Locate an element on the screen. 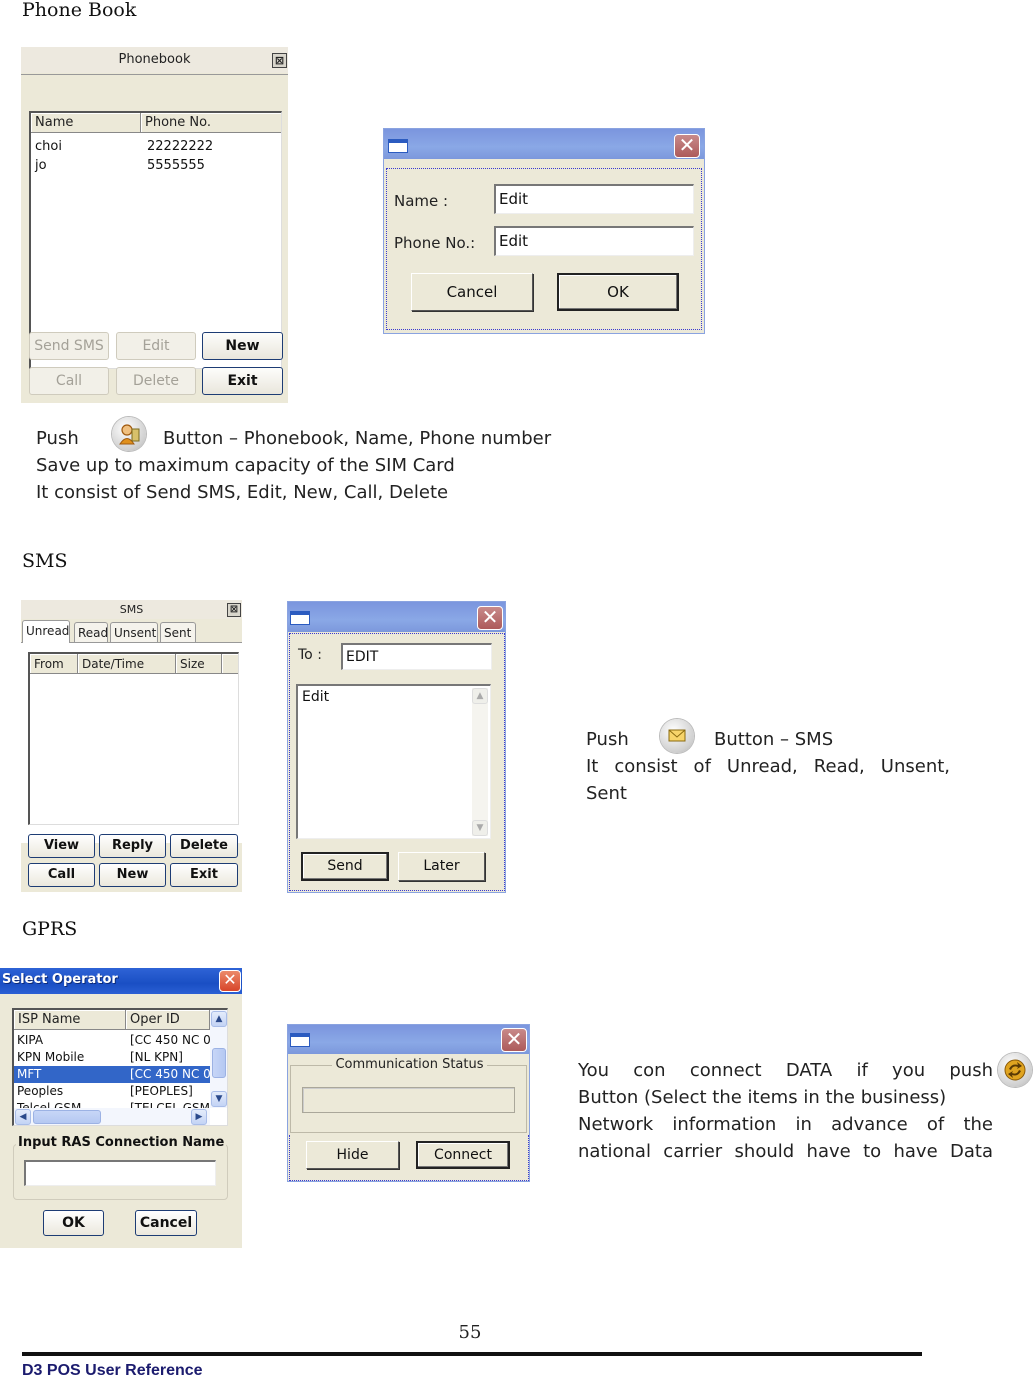  connect-button: Connect is located at coordinates (463, 1155).